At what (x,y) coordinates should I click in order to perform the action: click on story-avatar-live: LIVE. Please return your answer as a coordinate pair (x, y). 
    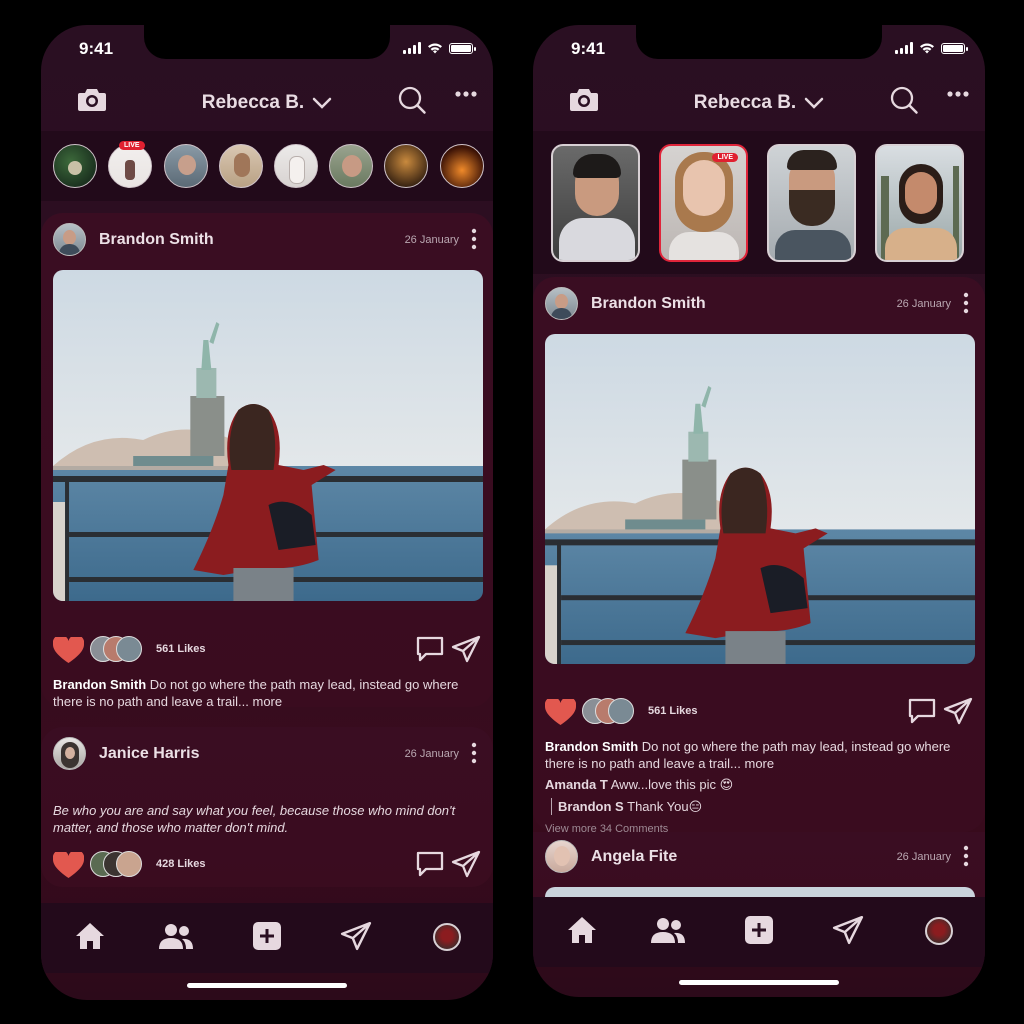
    Looking at the image, I should click on (130, 164).